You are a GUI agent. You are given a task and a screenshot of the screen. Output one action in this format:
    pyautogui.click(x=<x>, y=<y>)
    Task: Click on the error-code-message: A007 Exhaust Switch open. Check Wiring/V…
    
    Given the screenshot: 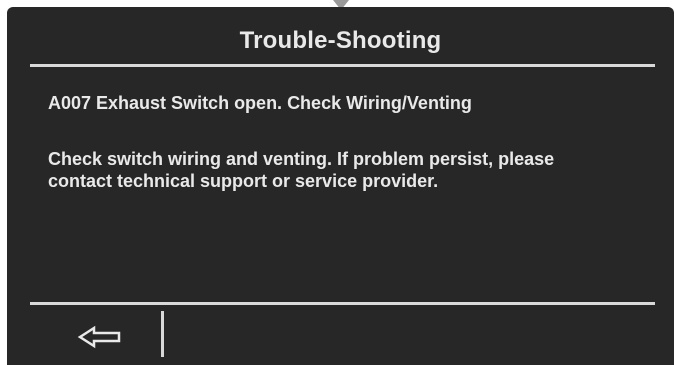 What is the action you would take?
    pyautogui.click(x=260, y=103)
    